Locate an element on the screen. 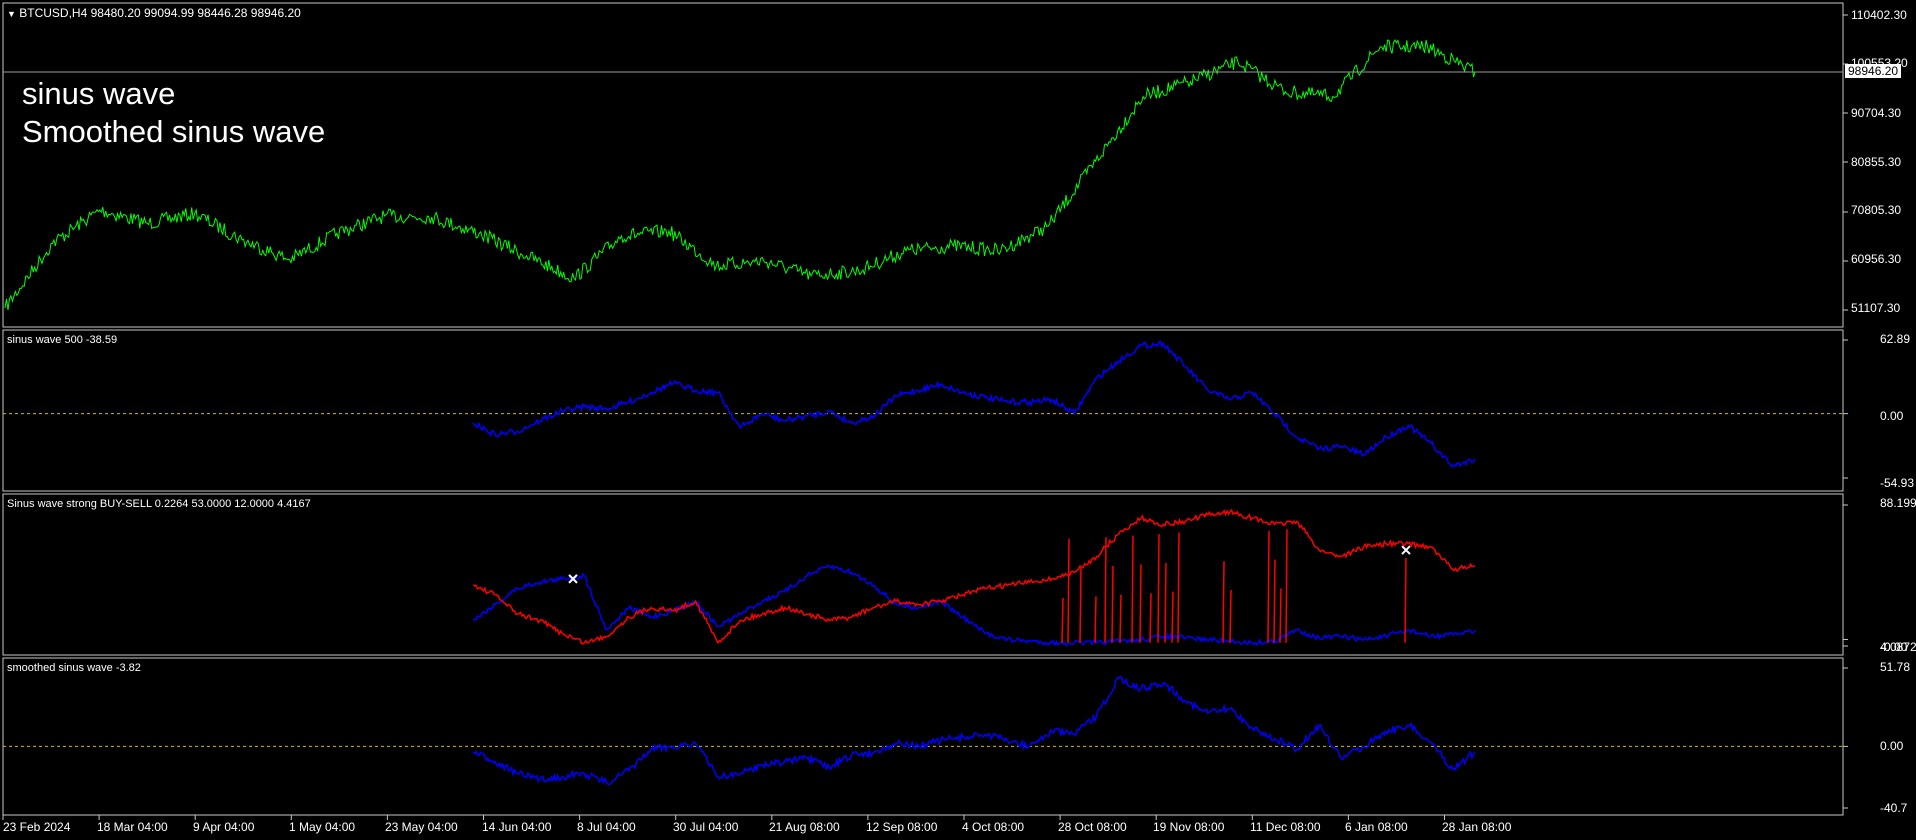 The image size is (1916, 840). pane-title-smoothed: smoothed sinus wave -3.82 is located at coordinates (74, 668).